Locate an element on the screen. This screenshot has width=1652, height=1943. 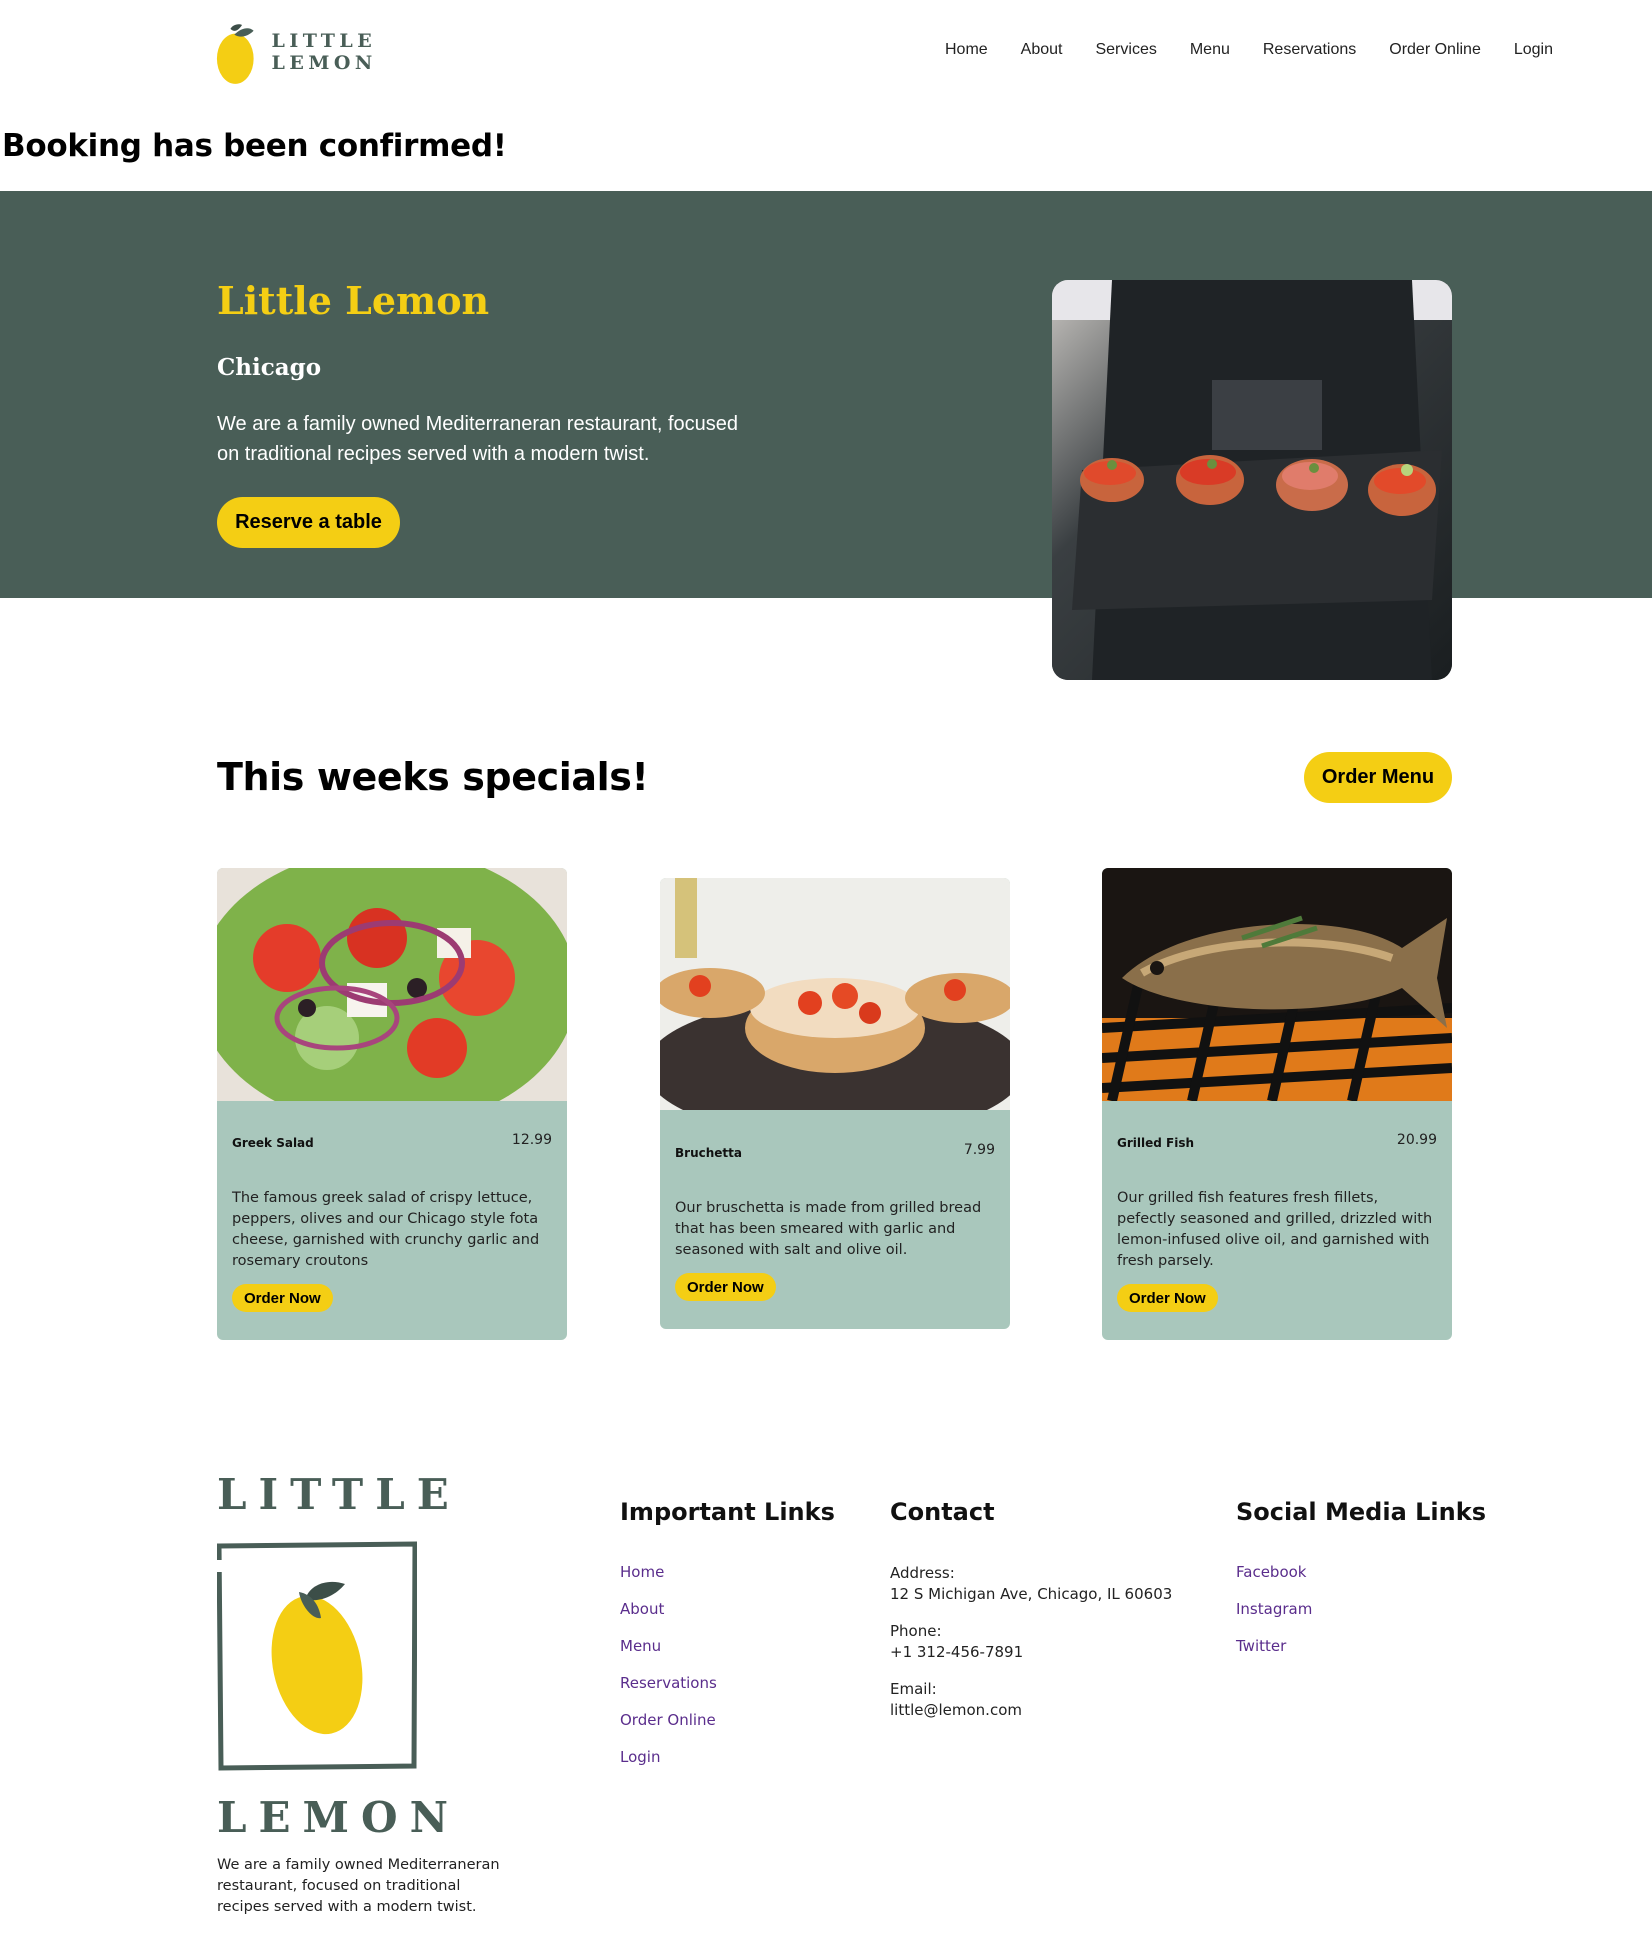
brand-logo: LITTLE LEMON is located at coordinates (350, 52).